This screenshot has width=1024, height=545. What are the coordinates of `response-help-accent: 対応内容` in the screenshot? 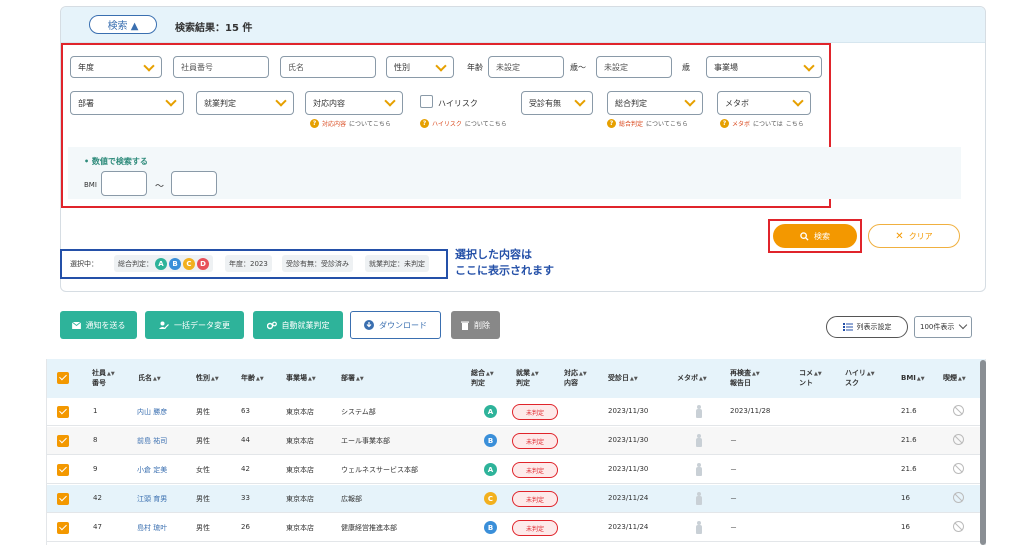 It's located at (334, 124).